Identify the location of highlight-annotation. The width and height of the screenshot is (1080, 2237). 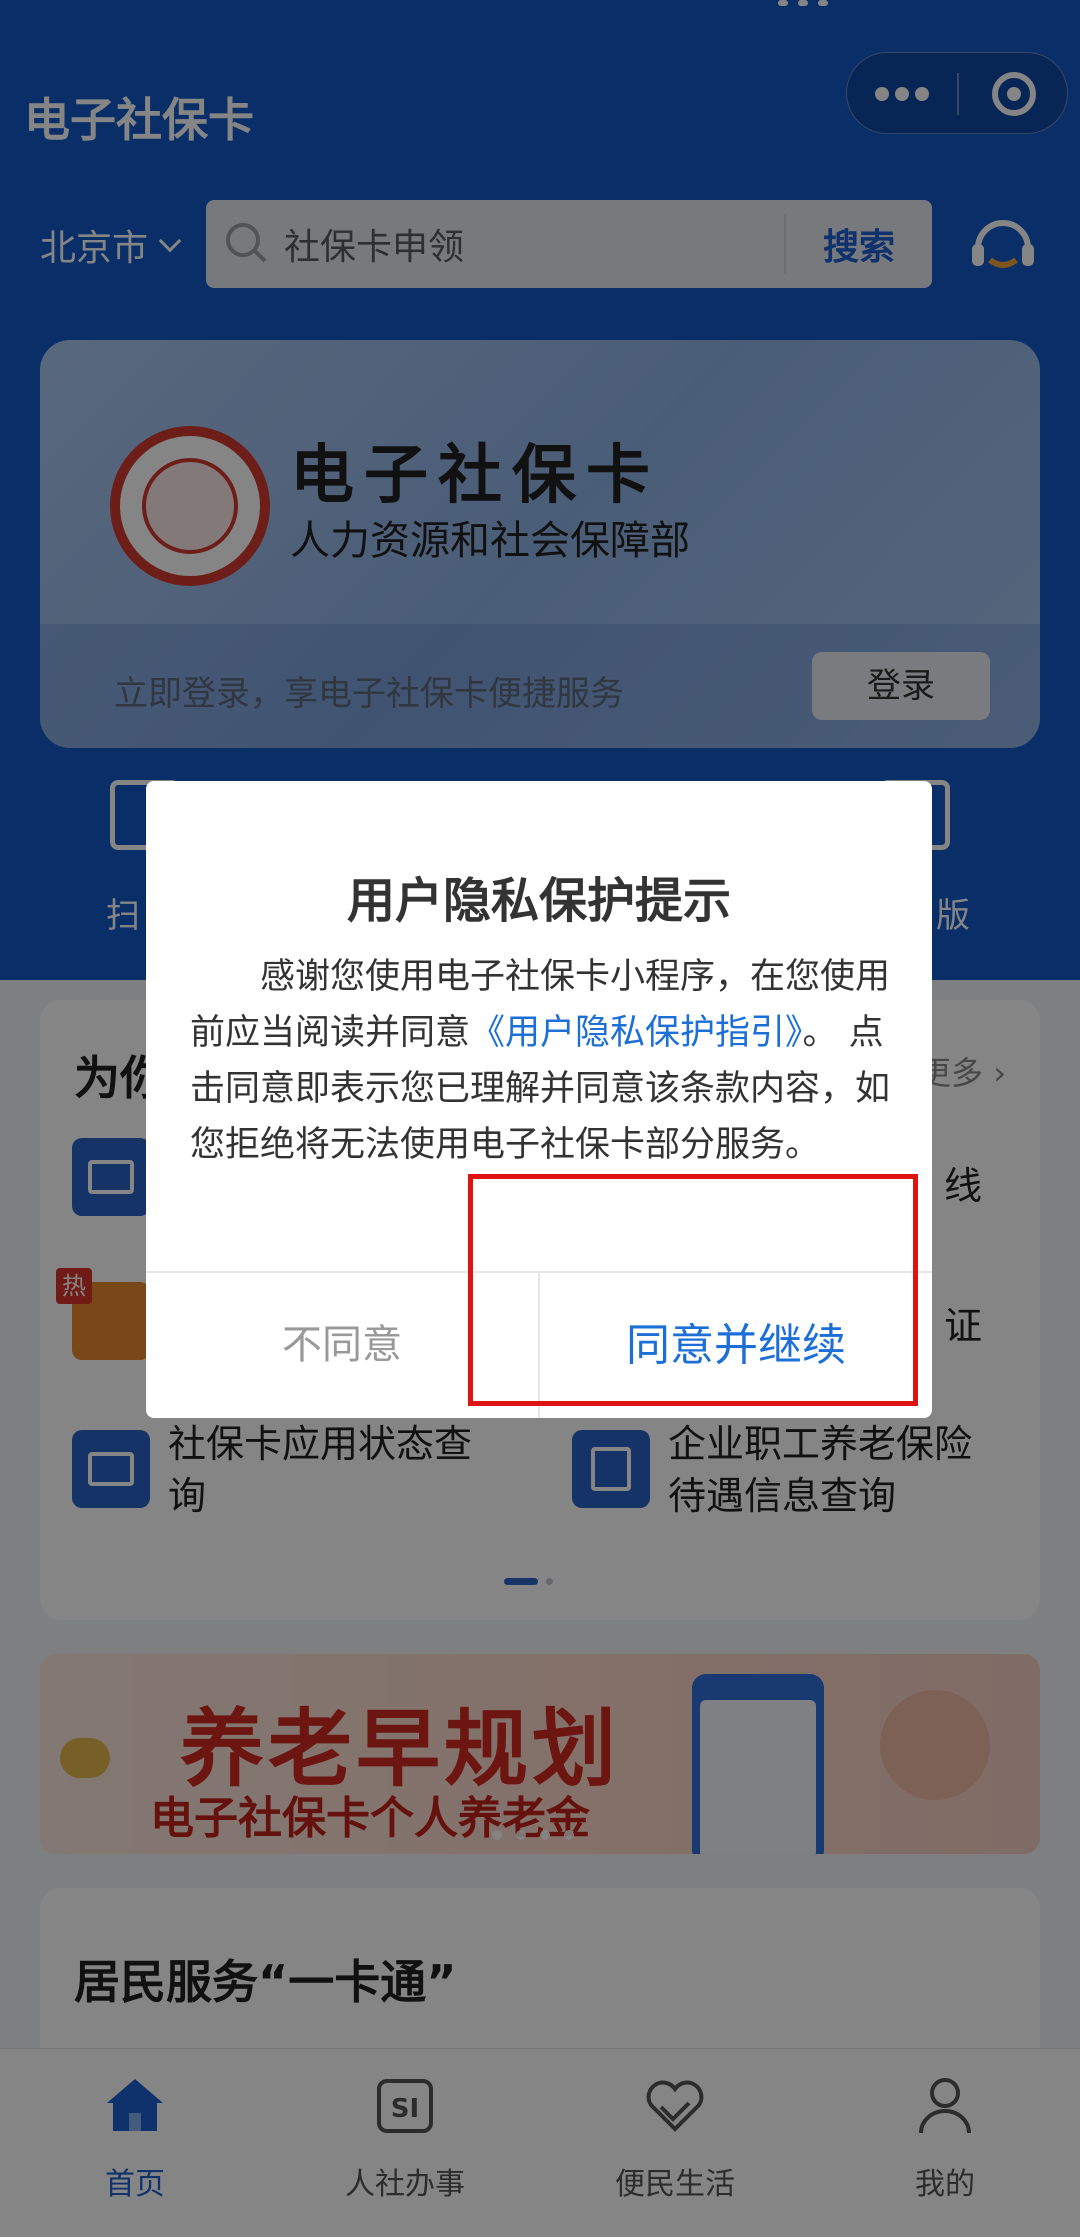
(693, 1290).